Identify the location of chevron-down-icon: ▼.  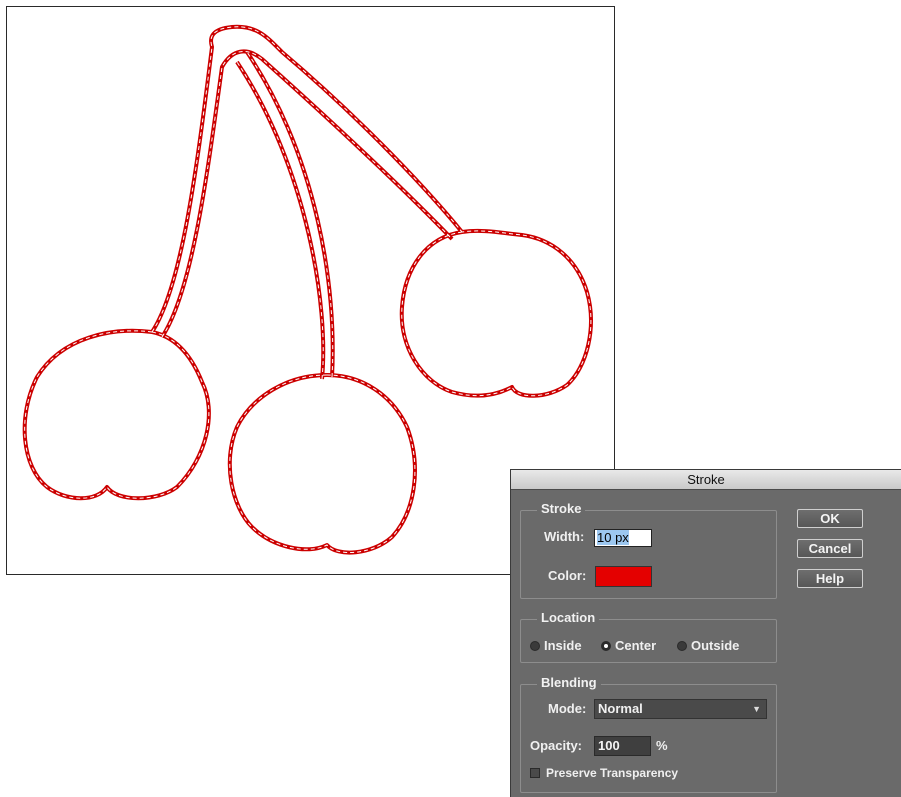
(756, 709).